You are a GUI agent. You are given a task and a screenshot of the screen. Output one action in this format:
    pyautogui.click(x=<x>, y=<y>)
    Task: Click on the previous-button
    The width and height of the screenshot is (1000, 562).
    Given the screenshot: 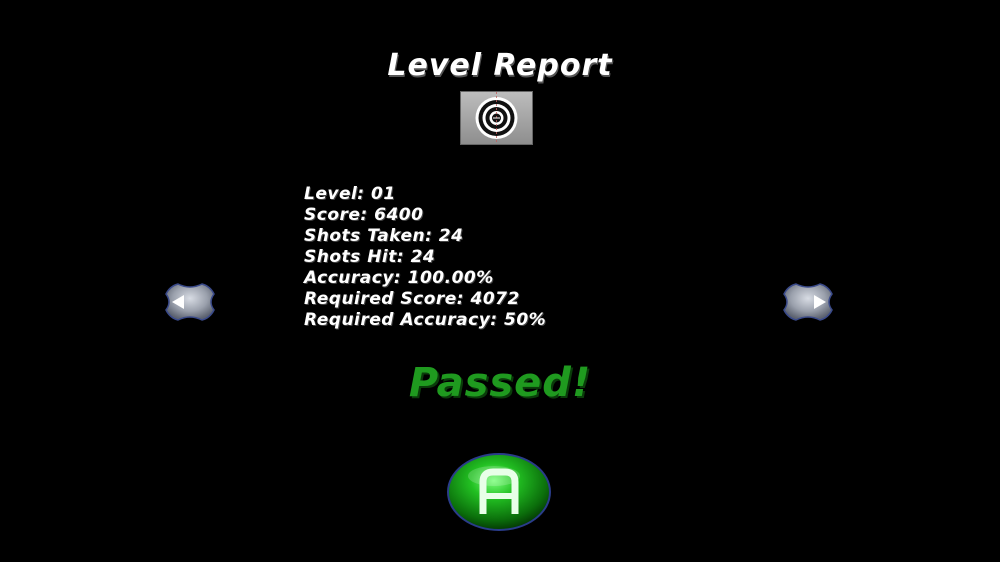 What is the action you would take?
    pyautogui.click(x=190, y=302)
    